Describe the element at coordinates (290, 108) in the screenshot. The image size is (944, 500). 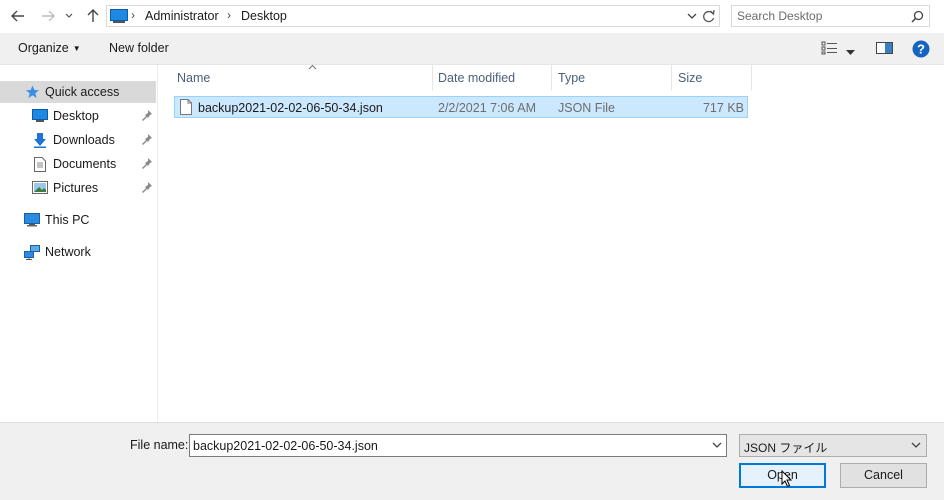
I see `file-name: backup2021-02-02-06-50-34.json` at that location.